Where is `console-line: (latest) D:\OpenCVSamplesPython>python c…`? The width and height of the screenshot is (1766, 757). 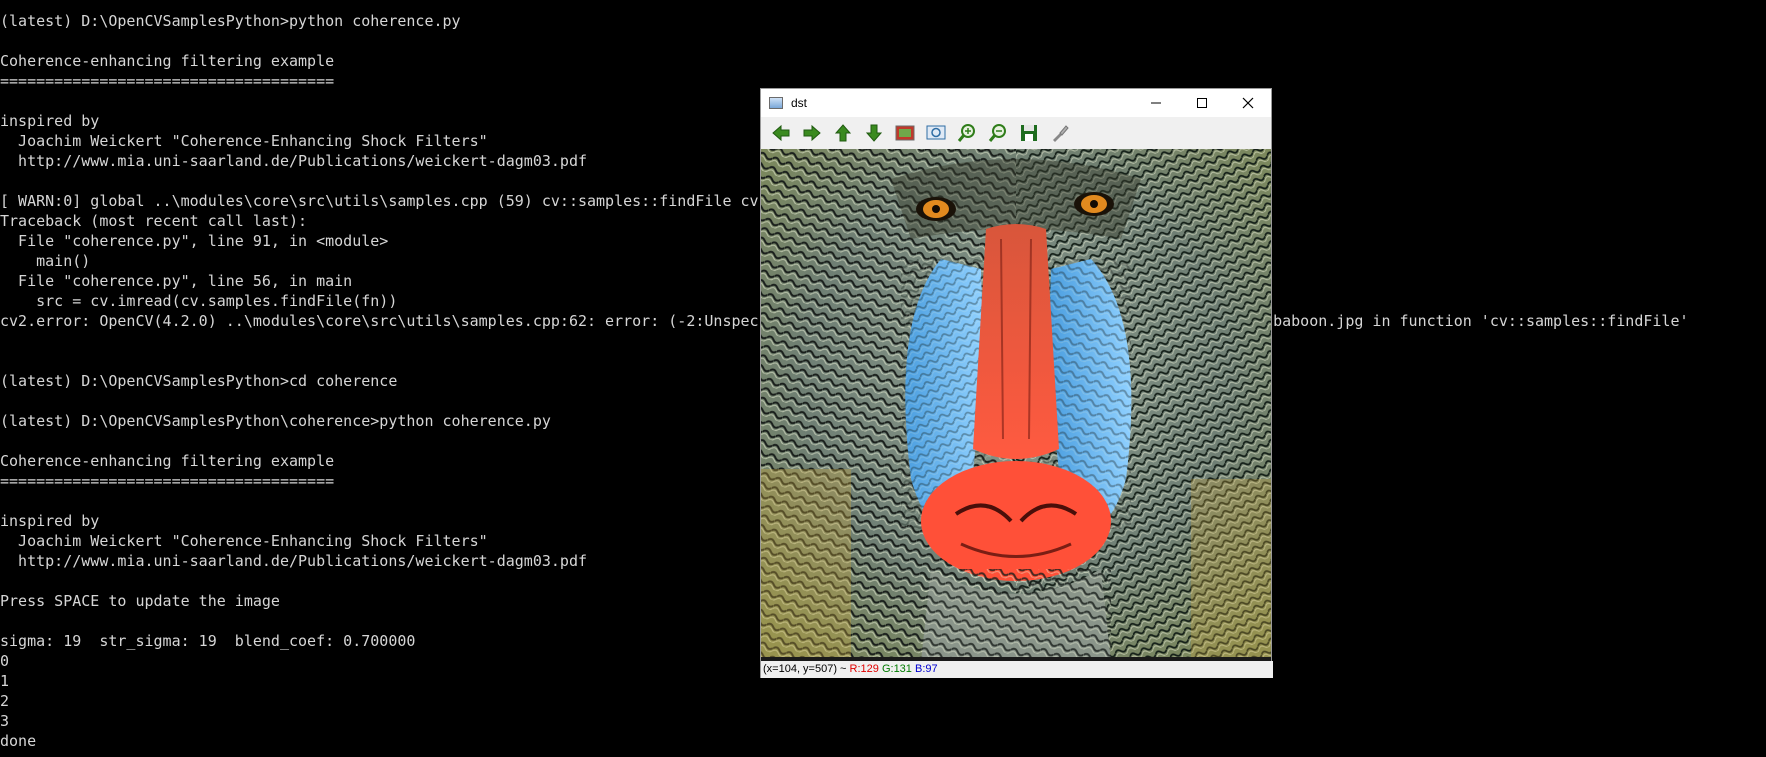 console-line: (latest) D:\OpenCVSamplesPython>python c… is located at coordinates (230, 21).